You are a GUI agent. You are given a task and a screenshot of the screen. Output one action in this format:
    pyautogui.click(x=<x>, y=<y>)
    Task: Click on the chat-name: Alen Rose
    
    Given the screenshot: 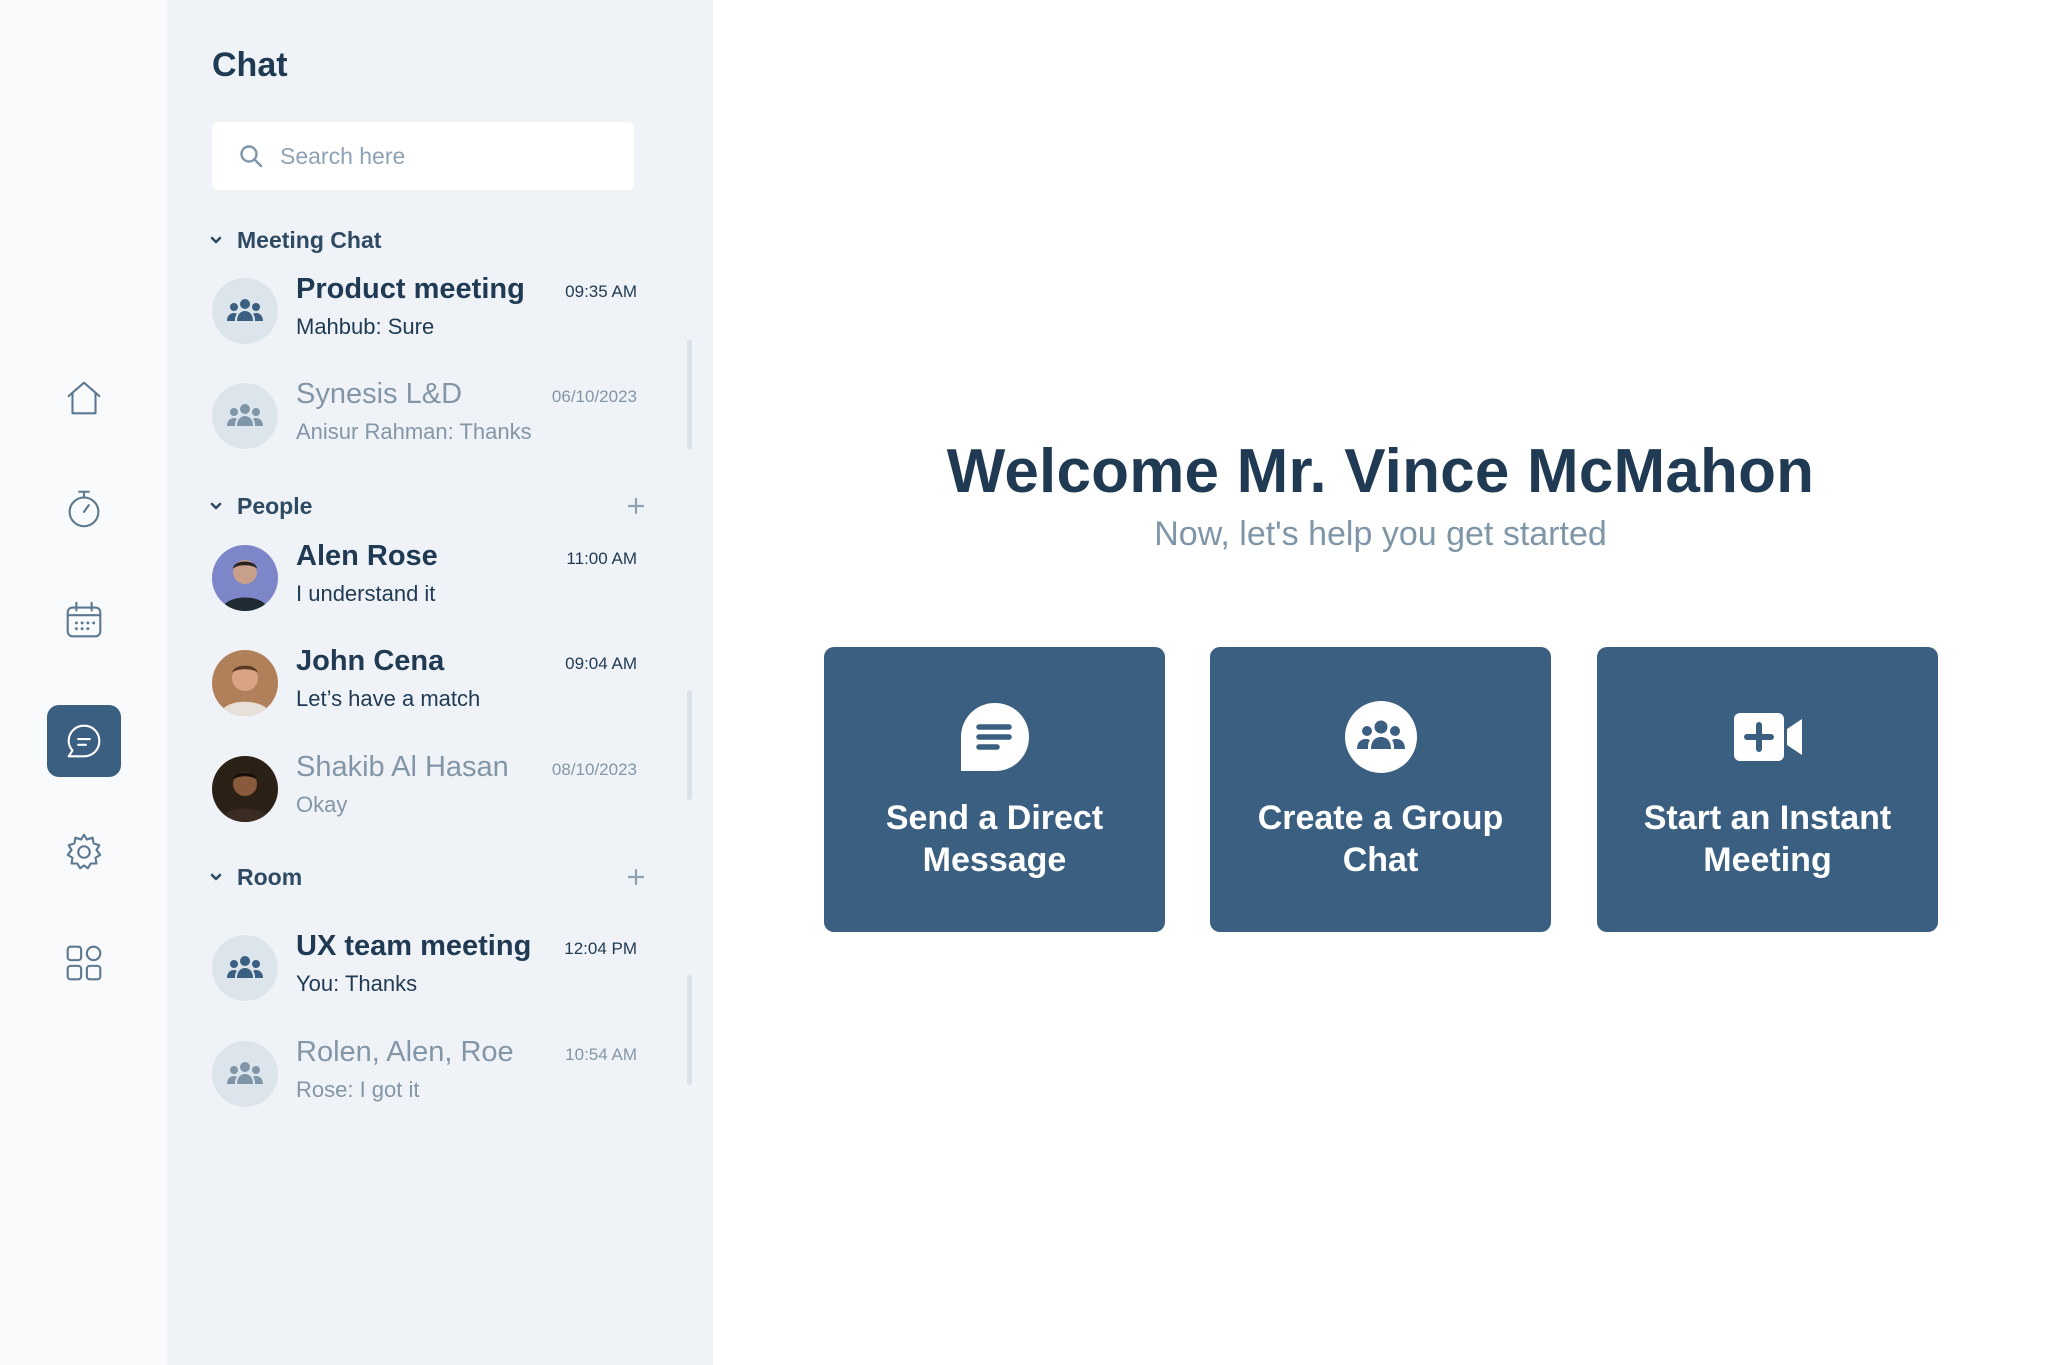 What is the action you would take?
    pyautogui.click(x=367, y=556)
    